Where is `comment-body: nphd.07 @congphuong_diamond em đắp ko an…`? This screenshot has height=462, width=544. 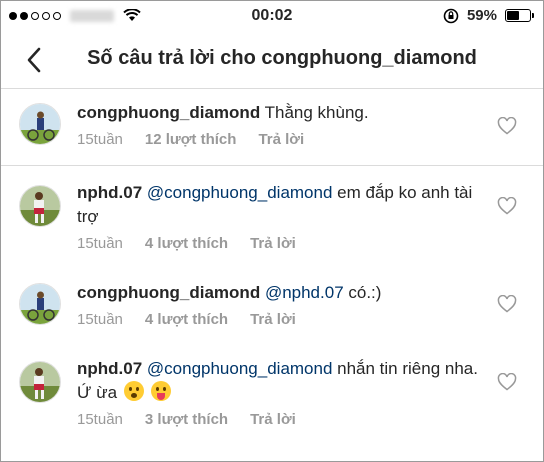 comment-body: nphd.07 @congphuong_diamond em đắp ko an… is located at coordinates (280, 216).